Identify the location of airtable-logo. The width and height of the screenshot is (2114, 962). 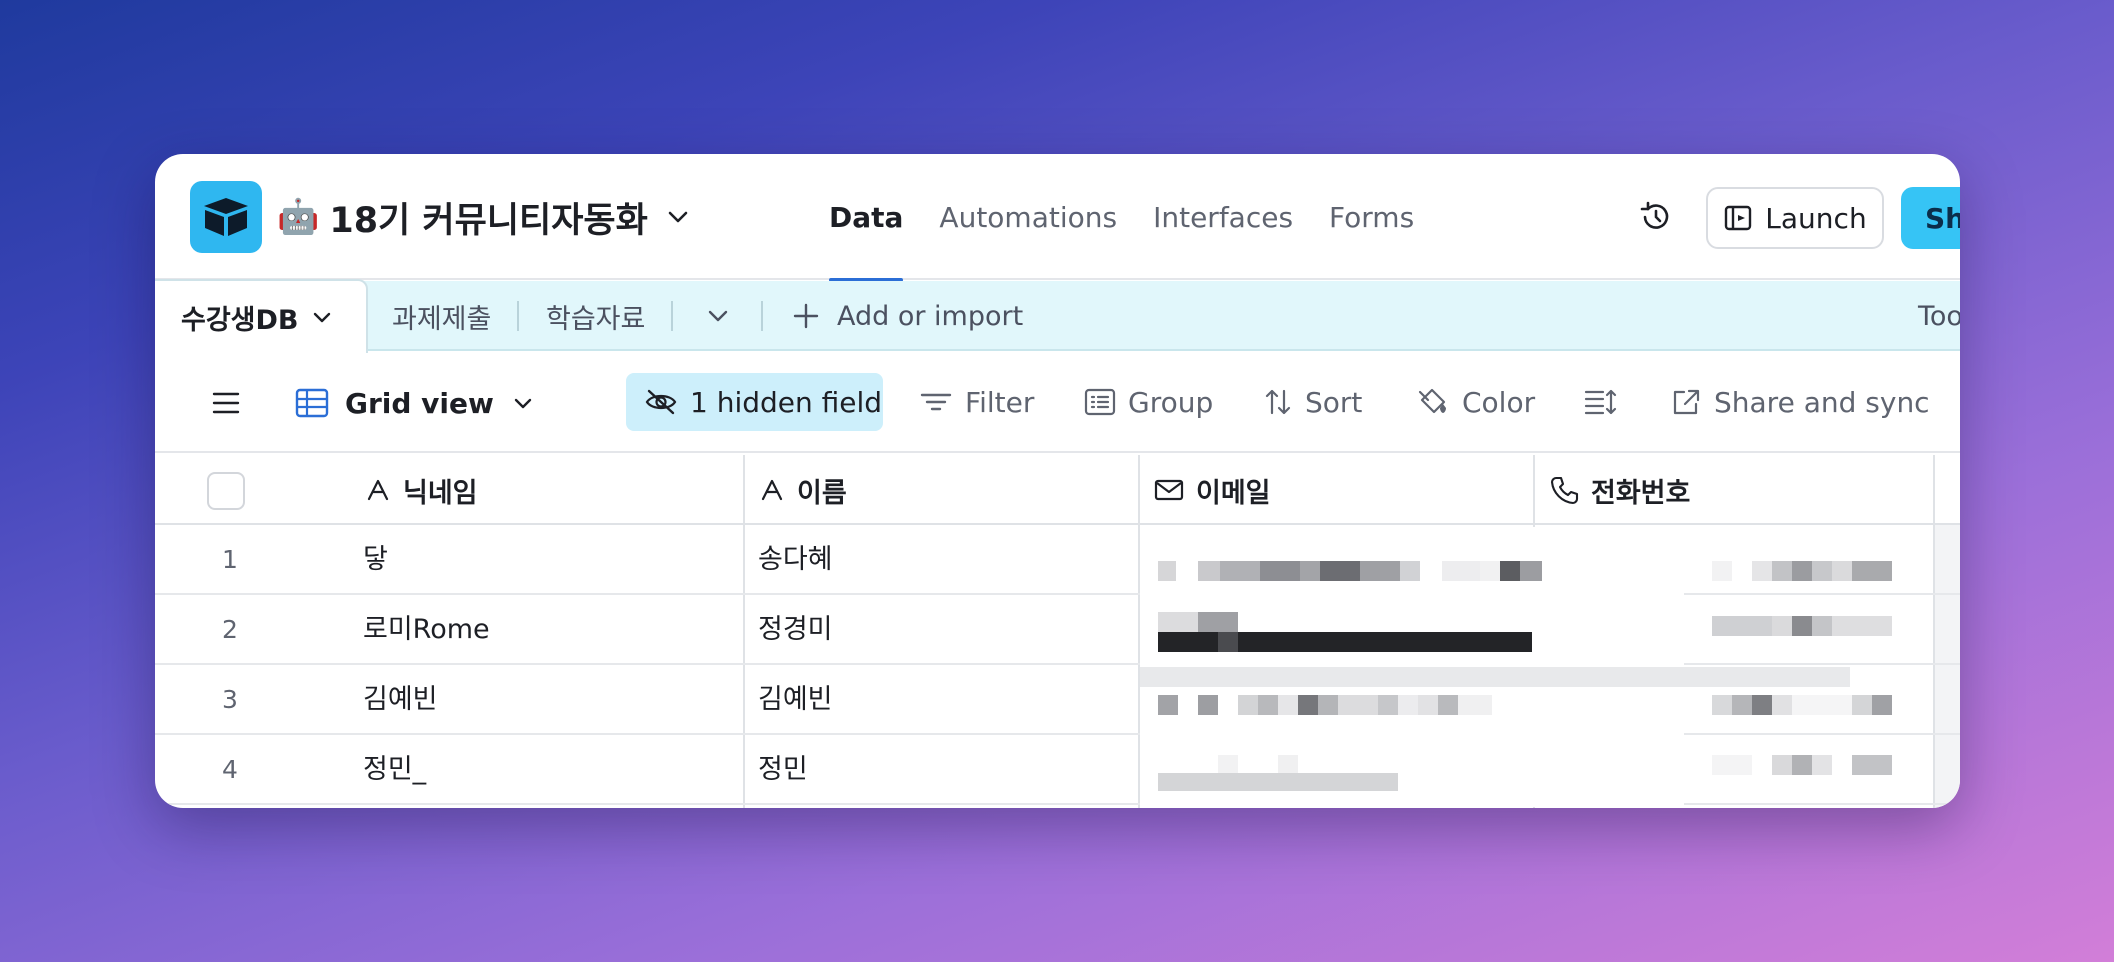
(226, 217).